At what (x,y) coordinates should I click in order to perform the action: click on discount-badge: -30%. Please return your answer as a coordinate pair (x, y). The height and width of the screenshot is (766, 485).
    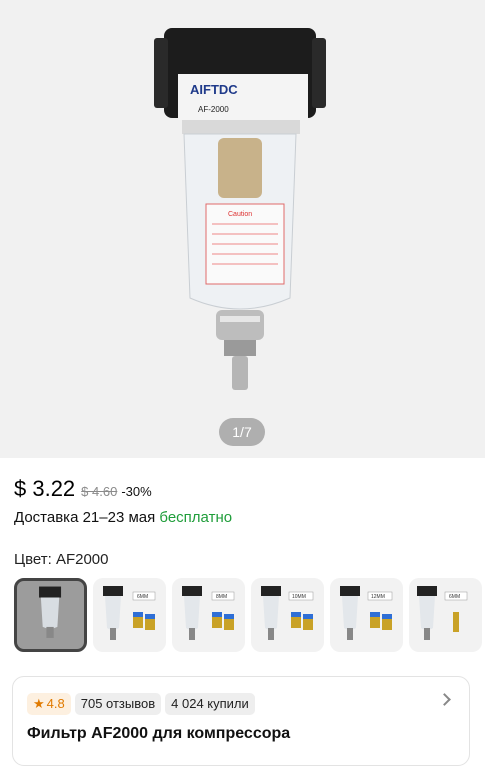
    Looking at the image, I should click on (136, 491).